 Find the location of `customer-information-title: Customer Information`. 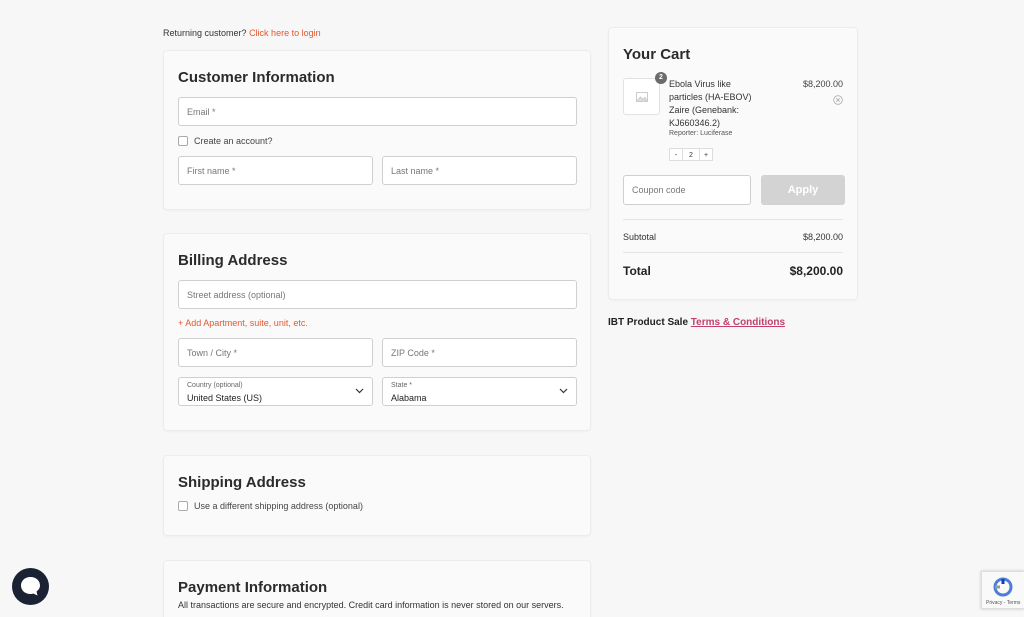

customer-information-title: Customer Information is located at coordinates (256, 77).